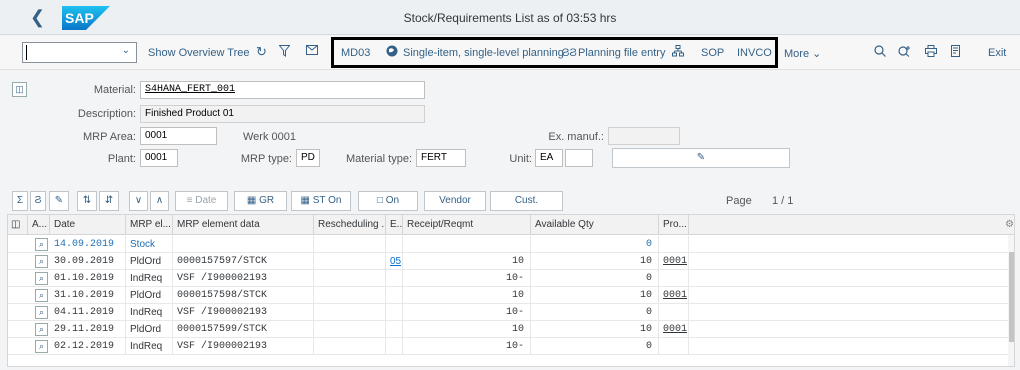 The height and width of the screenshot is (370, 1020). Describe the element at coordinates (88, 312) in the screenshot. I see `cell-date: 04.11.2019` at that location.